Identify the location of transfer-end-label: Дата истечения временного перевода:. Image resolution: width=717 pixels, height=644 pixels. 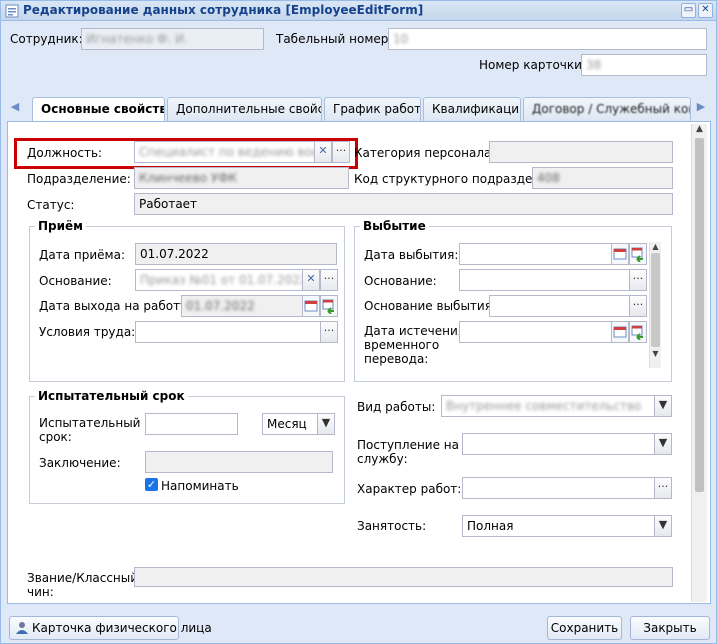
(414, 345).